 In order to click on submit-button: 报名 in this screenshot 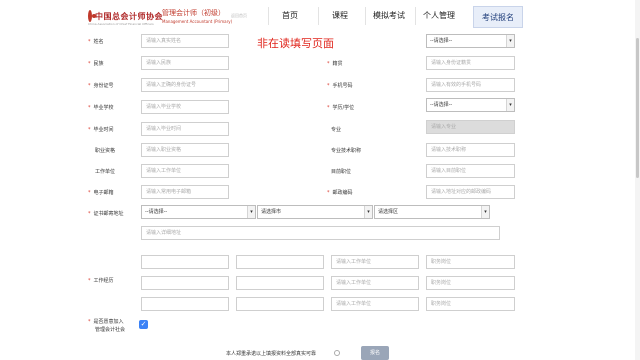, I will do `click(375, 353)`.